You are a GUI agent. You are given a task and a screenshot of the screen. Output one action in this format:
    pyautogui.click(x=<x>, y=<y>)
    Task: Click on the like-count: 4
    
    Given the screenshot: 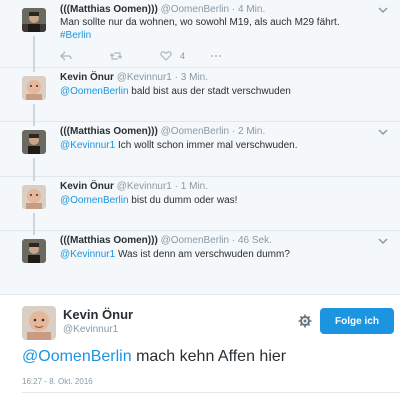 What is the action you would take?
    pyautogui.click(x=183, y=56)
    